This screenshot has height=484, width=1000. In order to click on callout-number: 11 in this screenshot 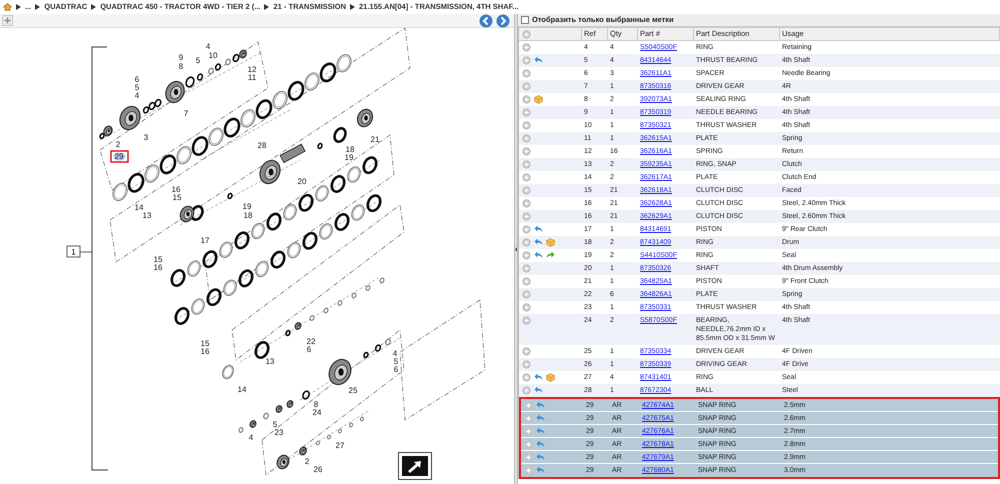, I will do `click(252, 77)`.